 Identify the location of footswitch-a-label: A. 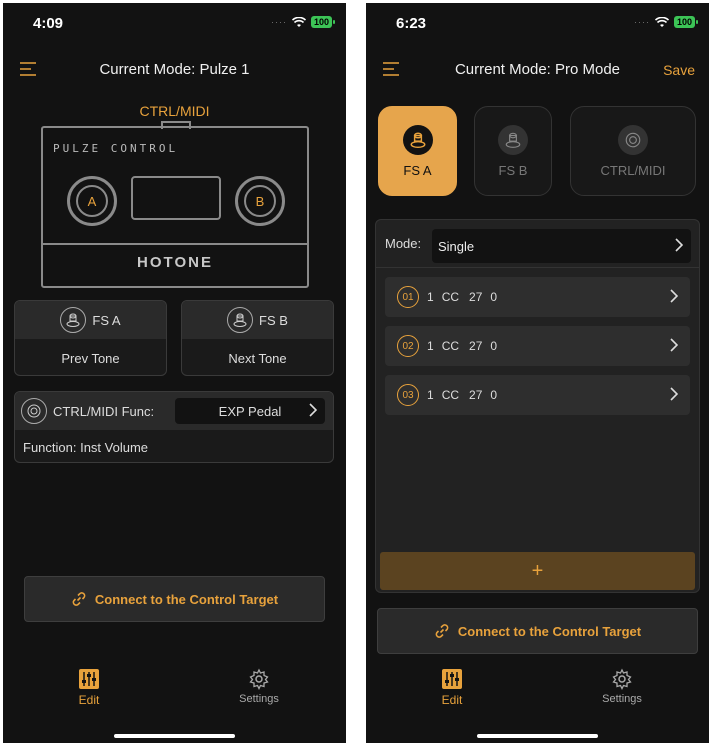
(92, 201).